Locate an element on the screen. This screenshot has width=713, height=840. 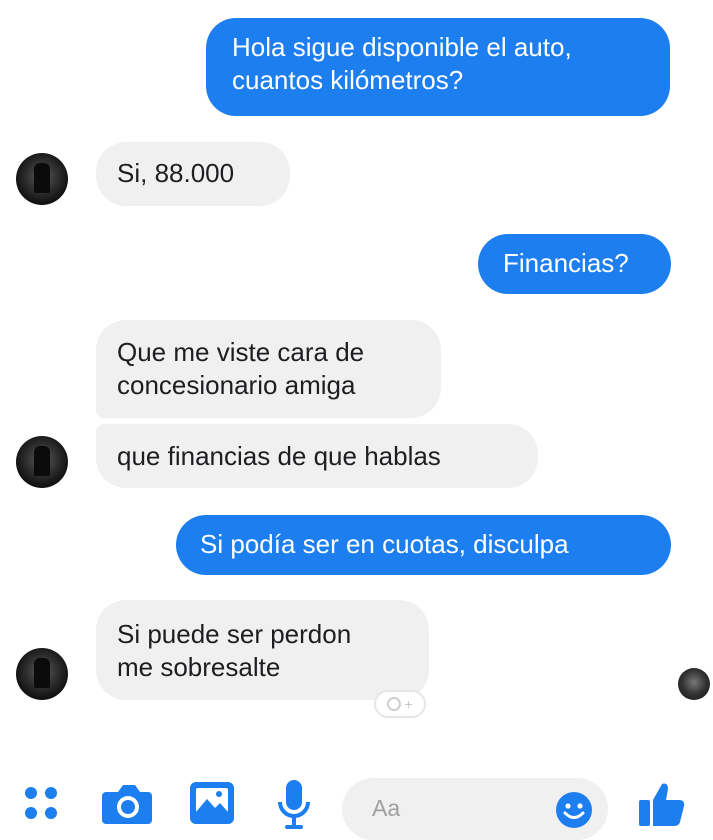
message-text-line: concesionario amiga is located at coordinates (236, 385).